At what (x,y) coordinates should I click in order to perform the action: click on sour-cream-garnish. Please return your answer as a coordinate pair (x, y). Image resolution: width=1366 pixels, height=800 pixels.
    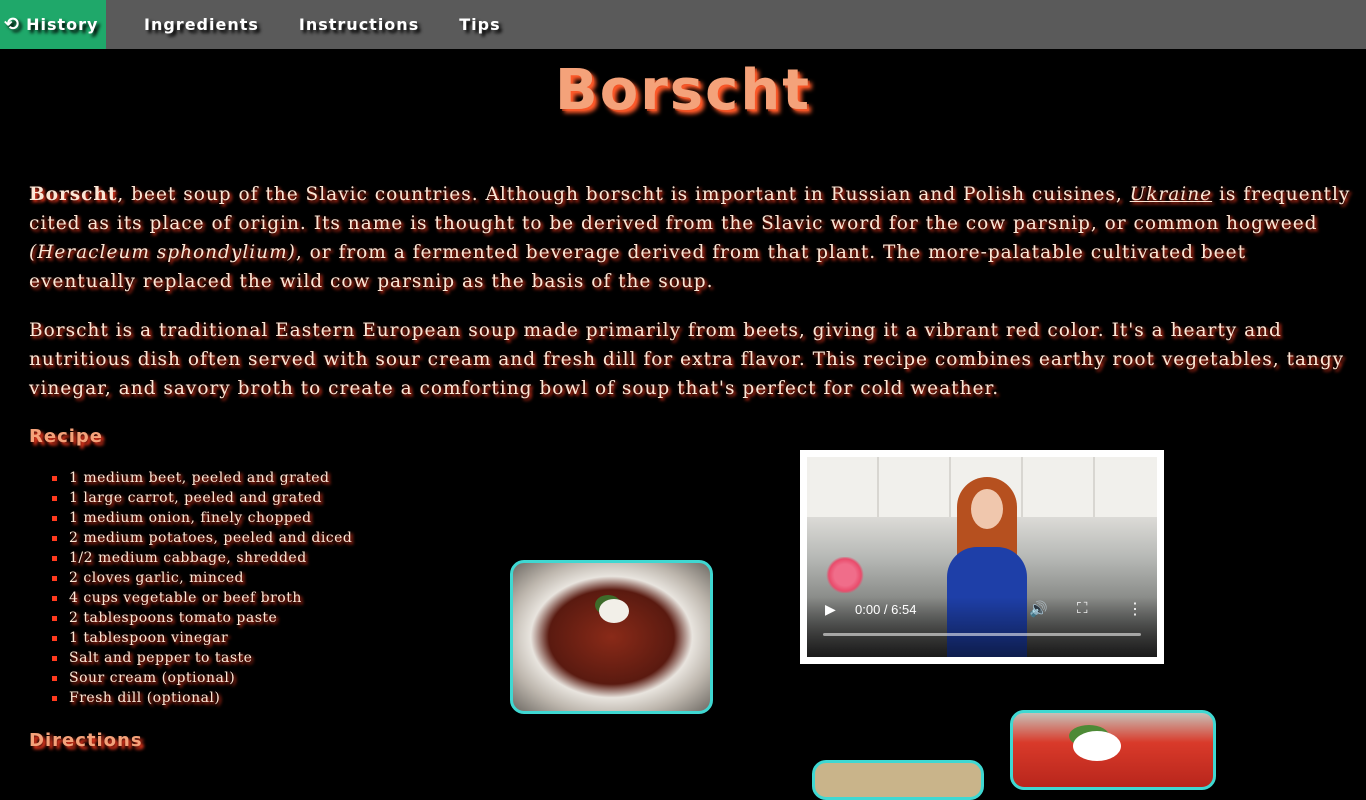
    Looking at the image, I should click on (614, 611).